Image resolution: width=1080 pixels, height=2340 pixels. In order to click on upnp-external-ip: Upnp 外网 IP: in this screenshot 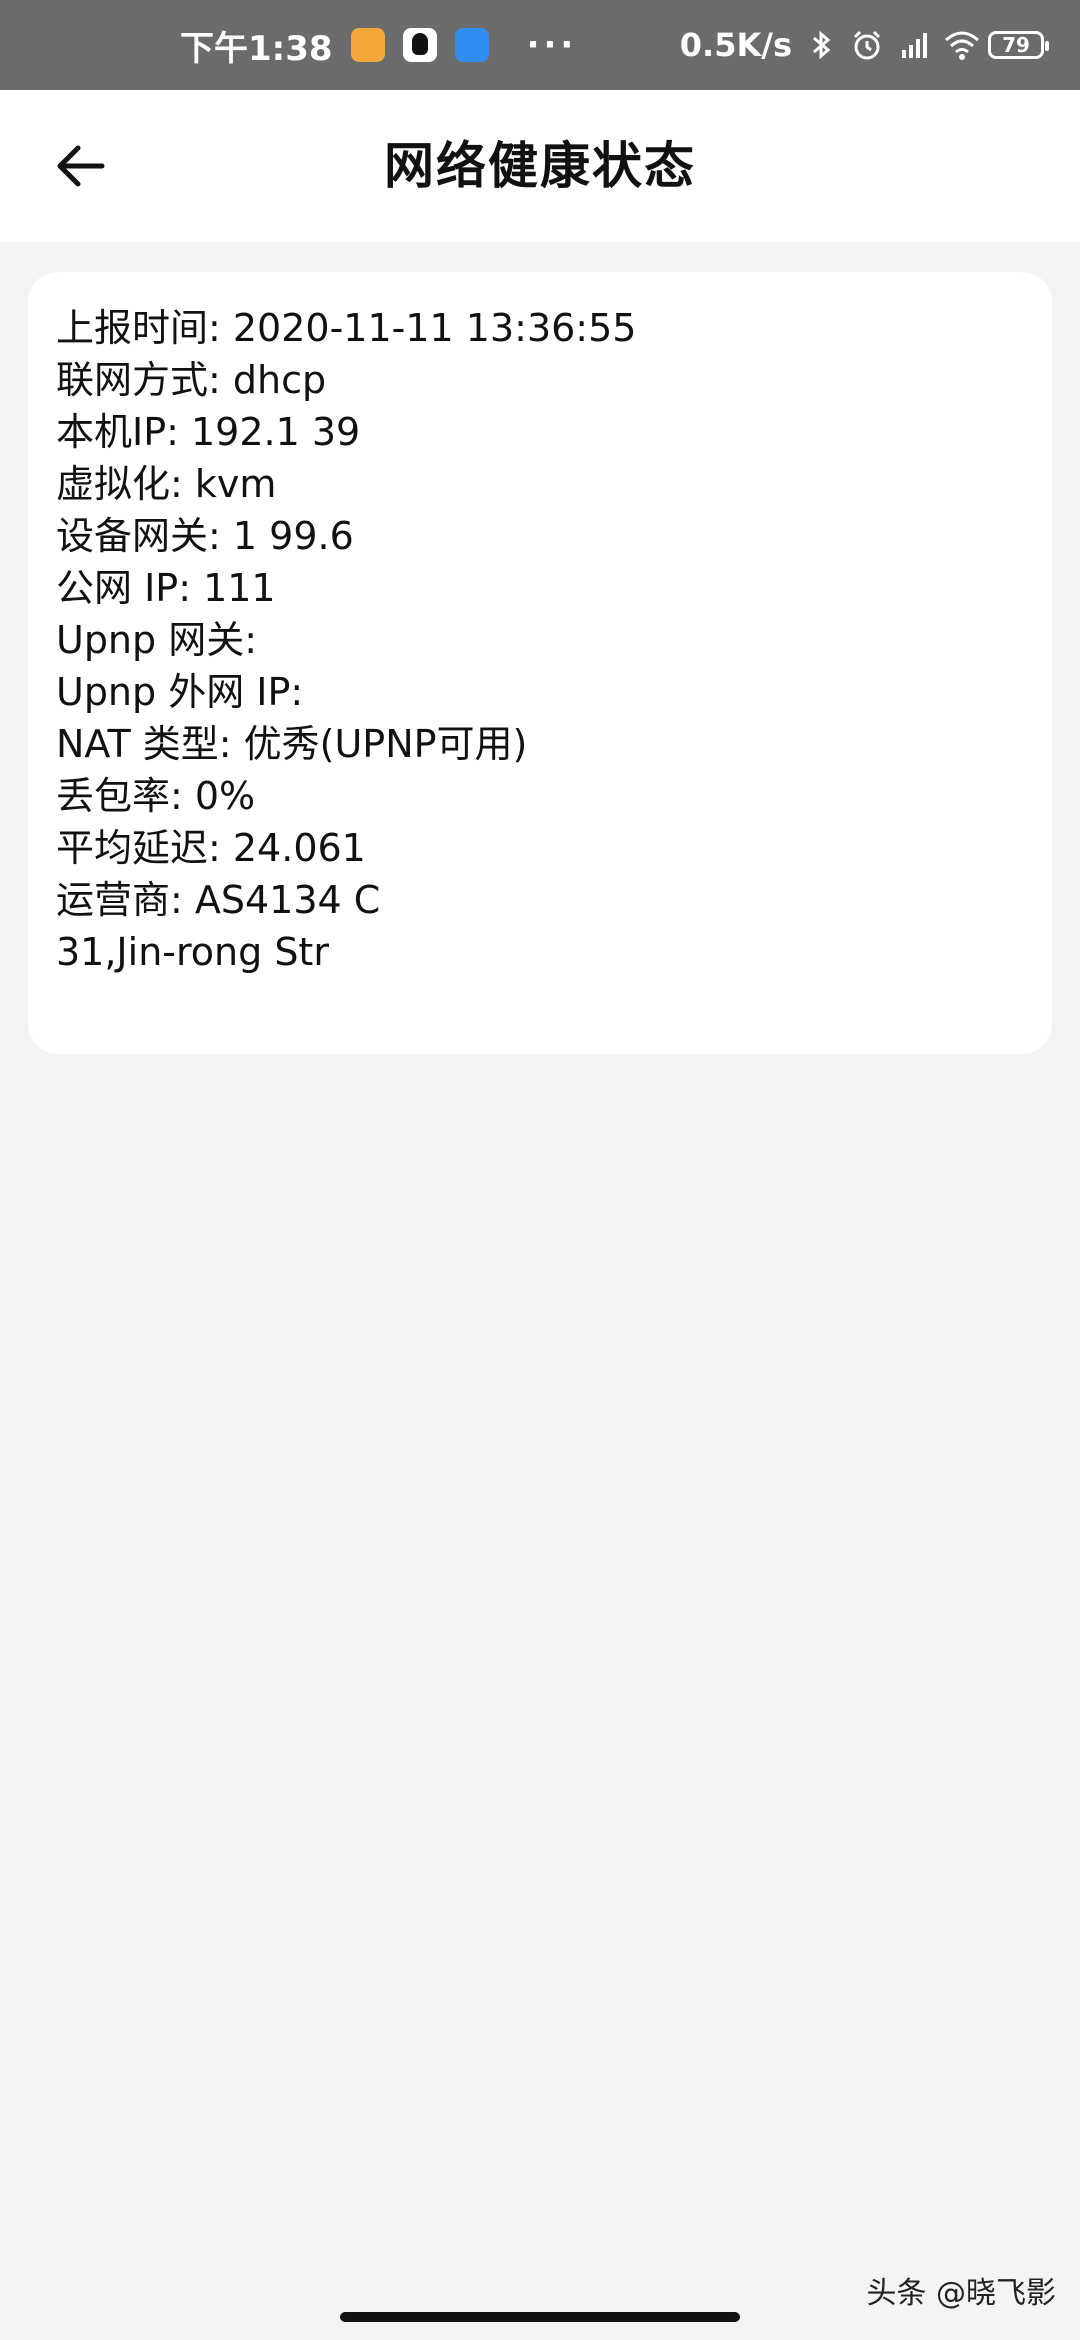, I will do `click(180, 692)`.